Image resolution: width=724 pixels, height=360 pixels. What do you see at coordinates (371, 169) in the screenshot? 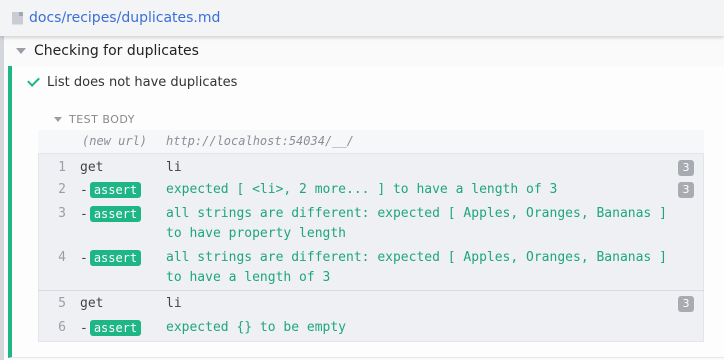
I see `command-row: 1 get li 3` at bounding box center [371, 169].